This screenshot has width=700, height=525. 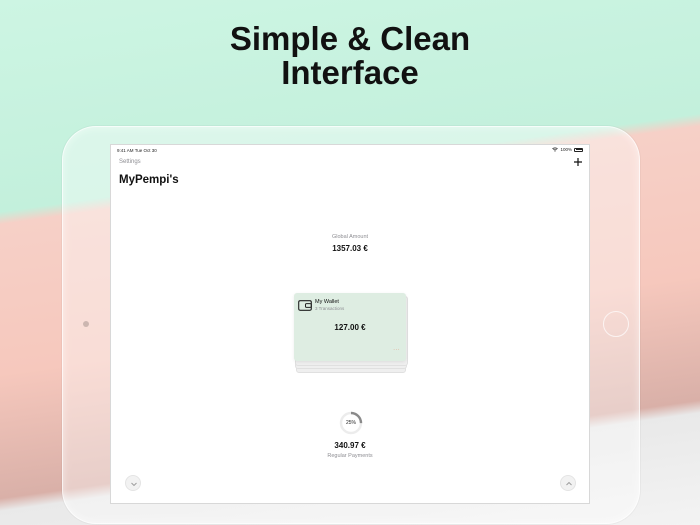 I want to click on more-icon: ···, so click(x=396, y=350).